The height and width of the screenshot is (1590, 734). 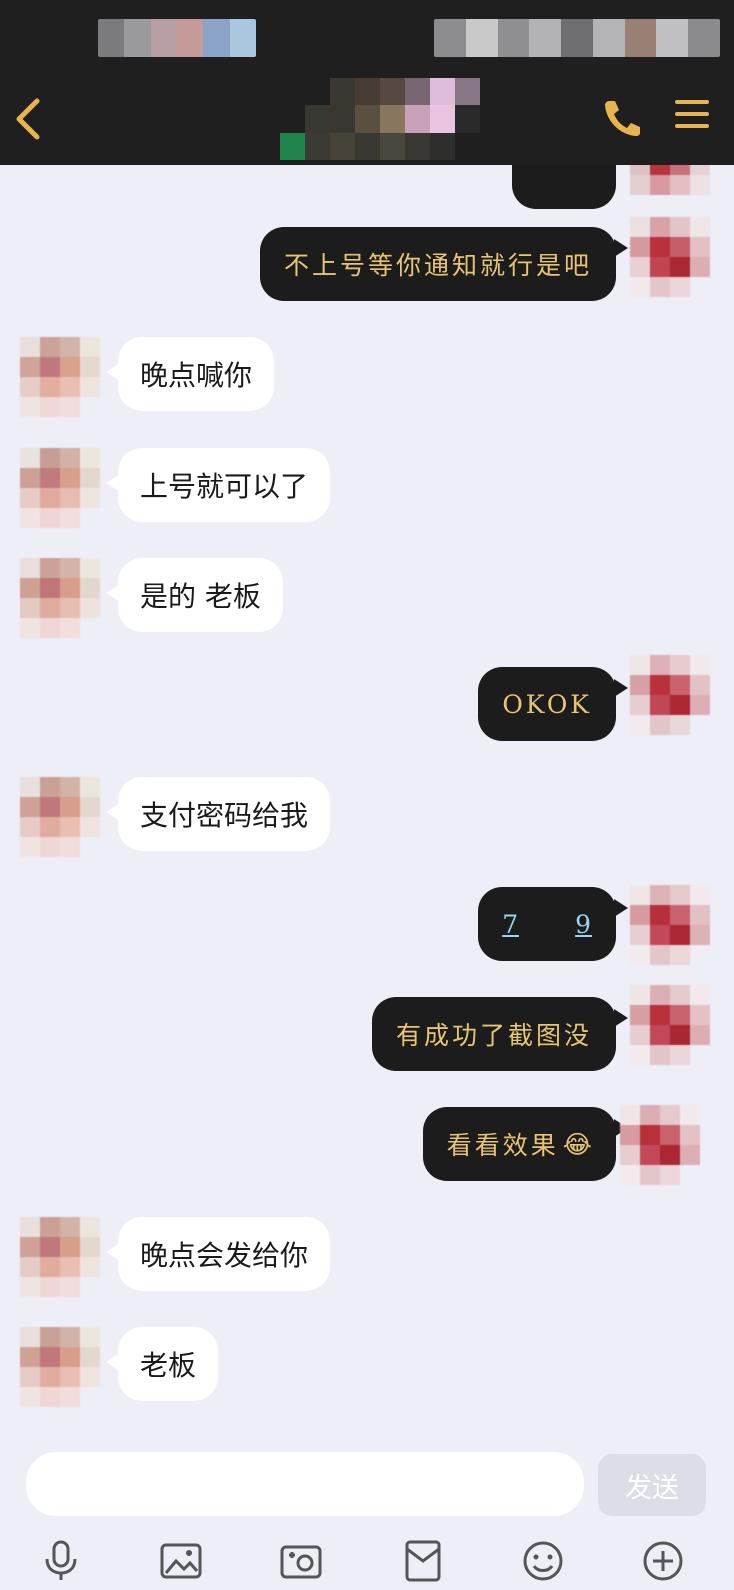 I want to click on camera-button, so click(x=301, y=1561).